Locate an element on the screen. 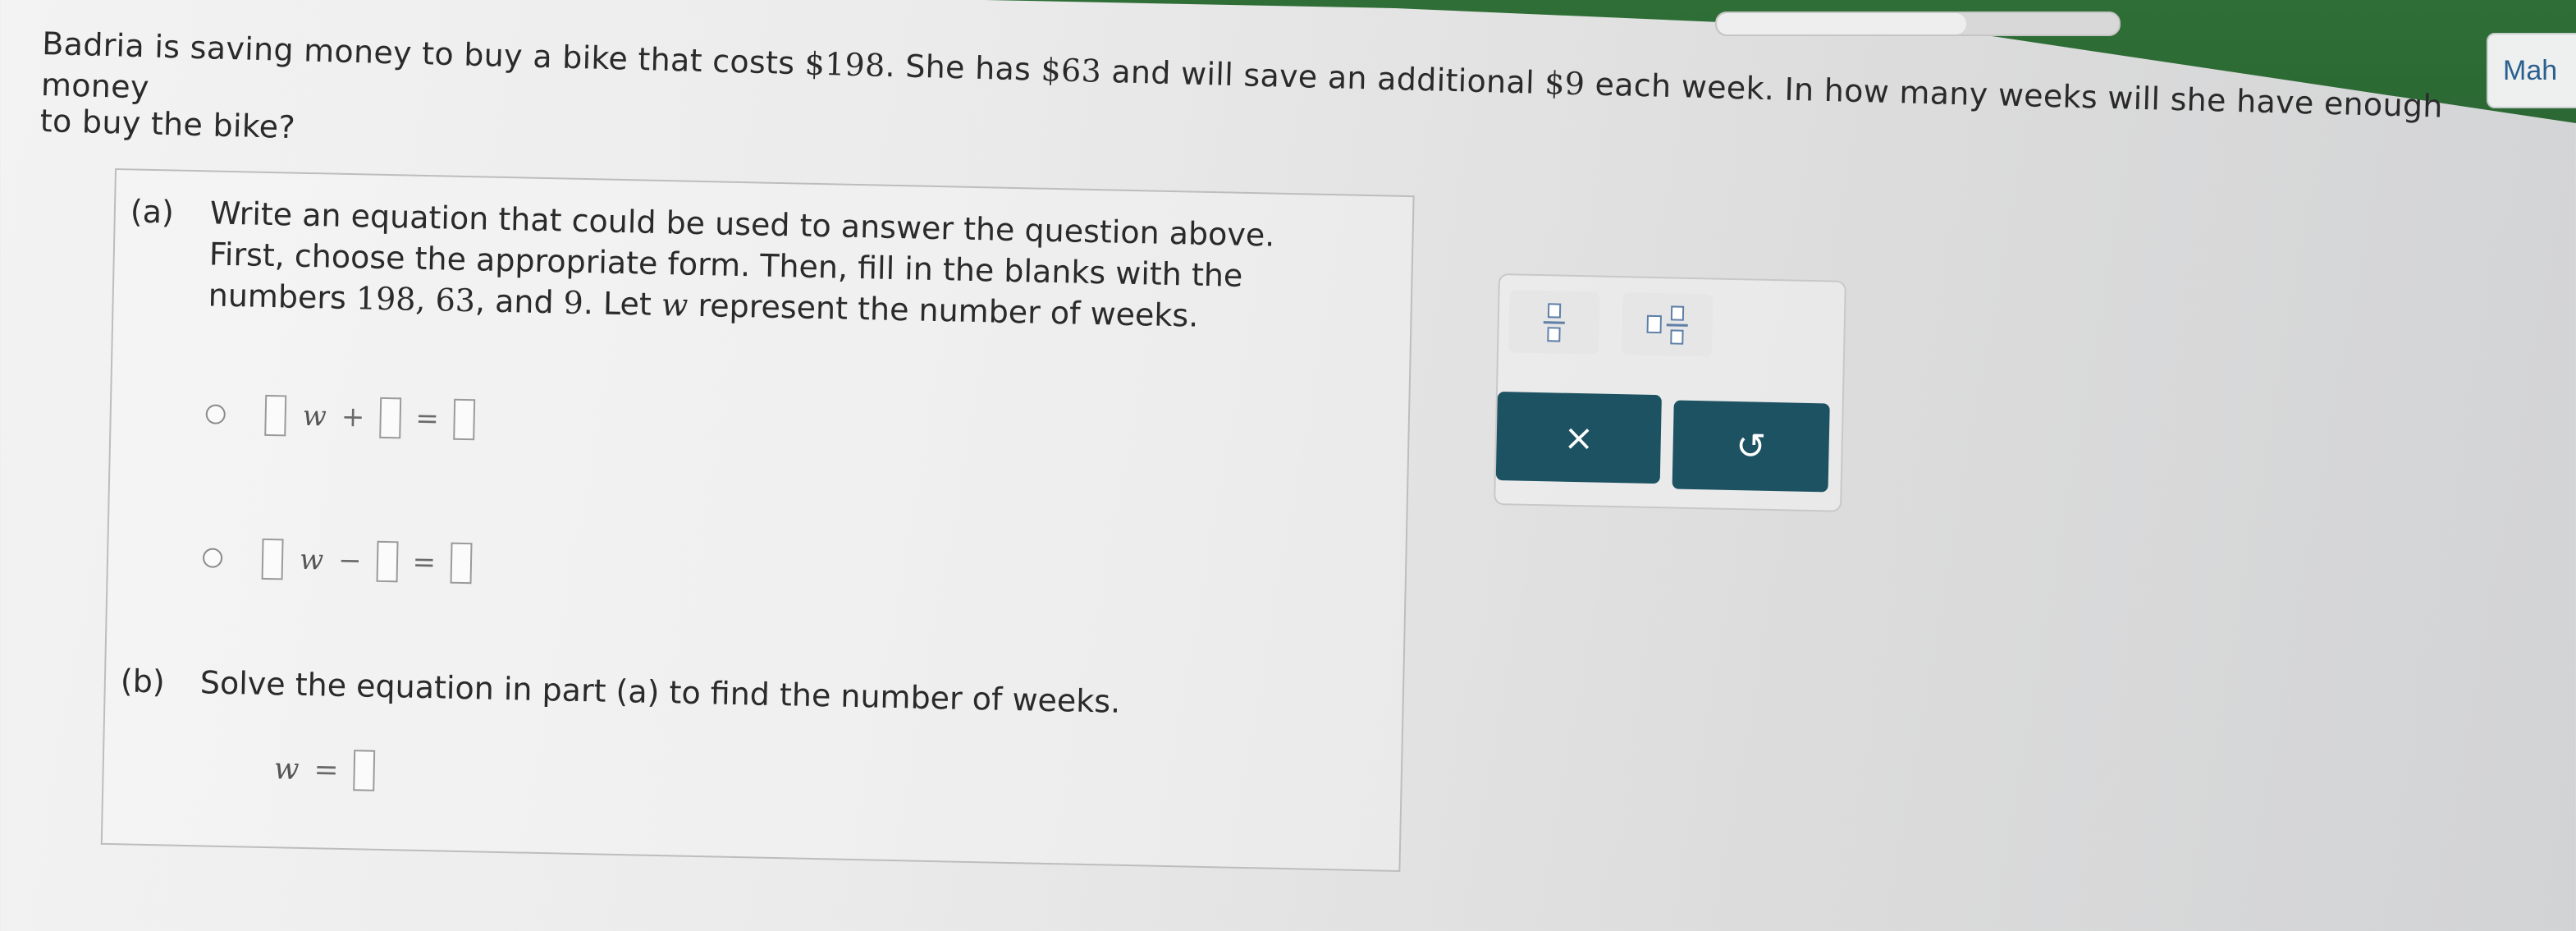  part-a-label: (a) is located at coordinates (152, 212).